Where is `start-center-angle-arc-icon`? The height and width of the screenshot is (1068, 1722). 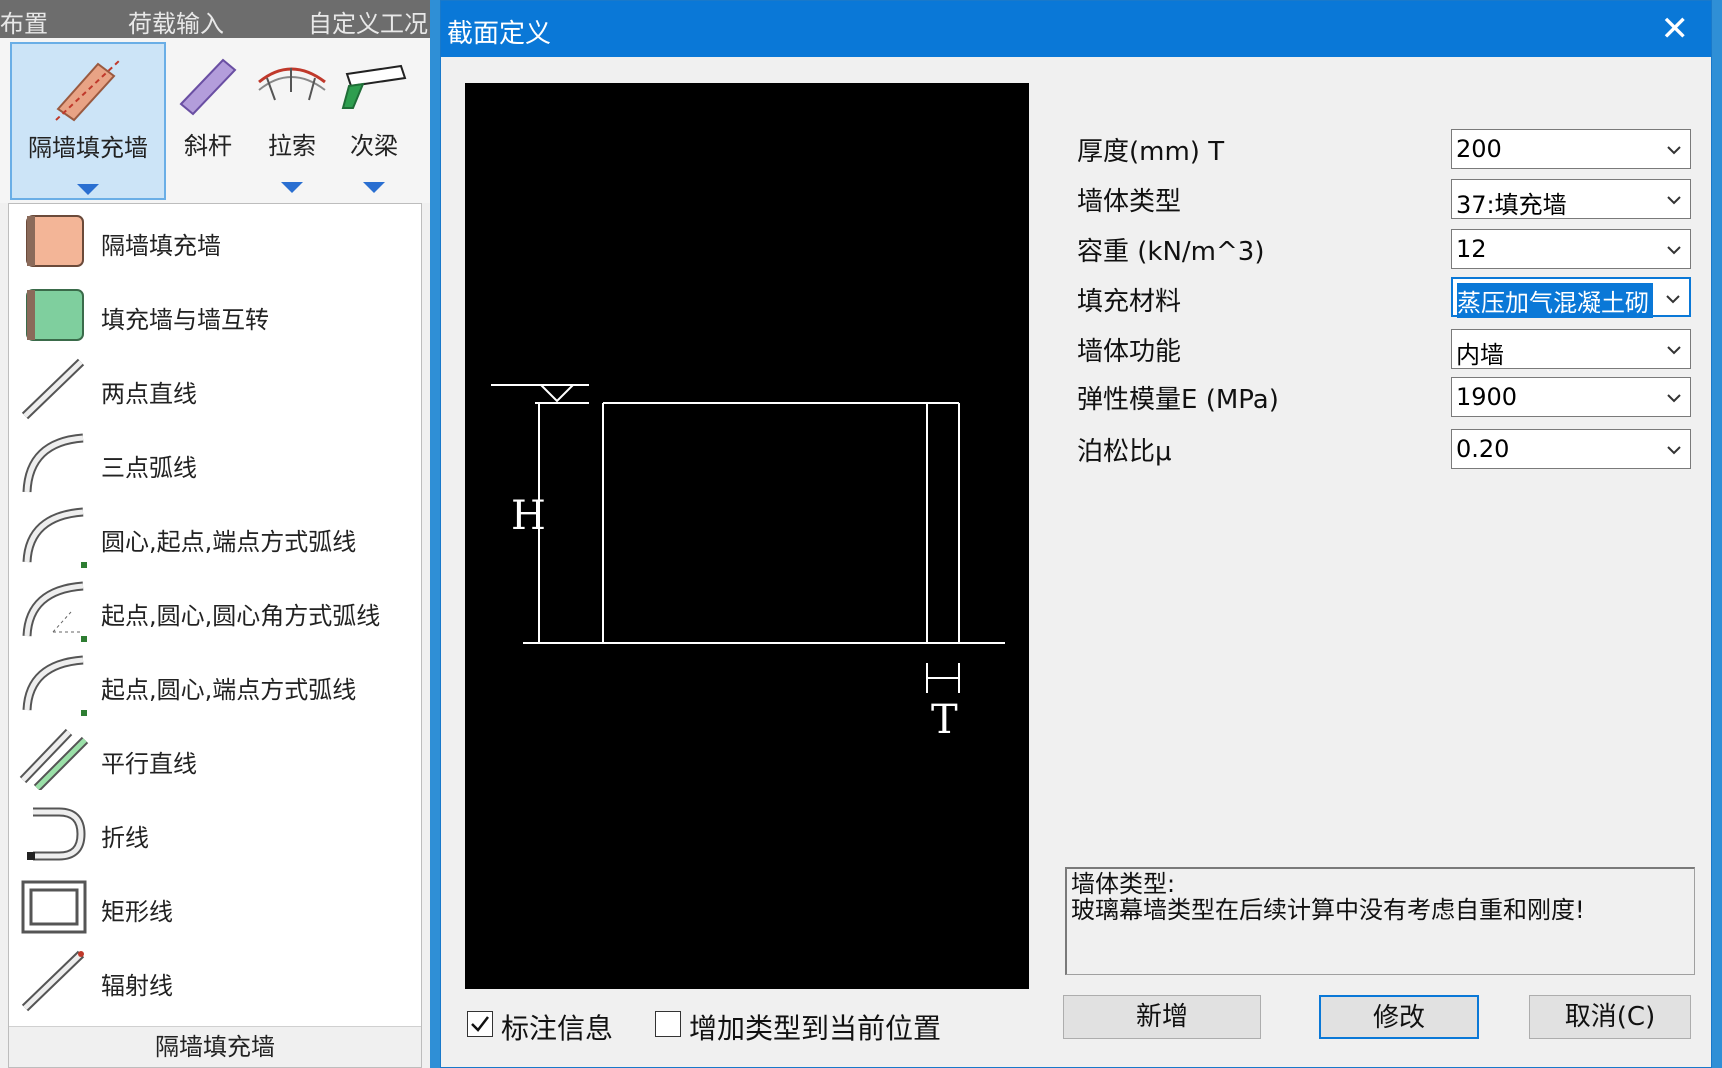
start-center-angle-arc-icon is located at coordinates (55, 611).